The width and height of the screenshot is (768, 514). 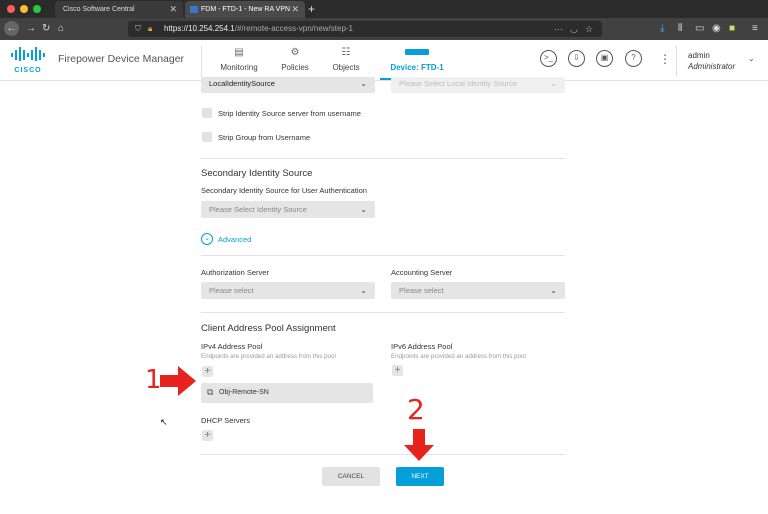 I want to click on nav-objects: ☷ Objects, so click(x=346, y=63).